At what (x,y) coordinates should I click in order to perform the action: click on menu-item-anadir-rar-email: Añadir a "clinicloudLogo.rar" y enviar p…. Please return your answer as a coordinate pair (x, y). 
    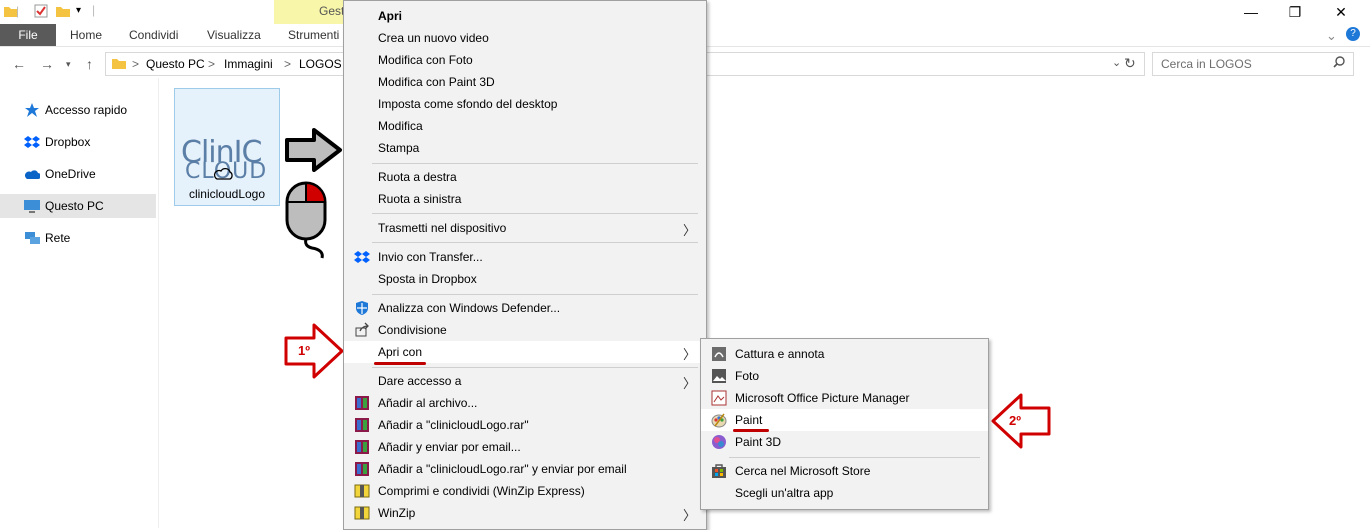
    Looking at the image, I should click on (525, 469).